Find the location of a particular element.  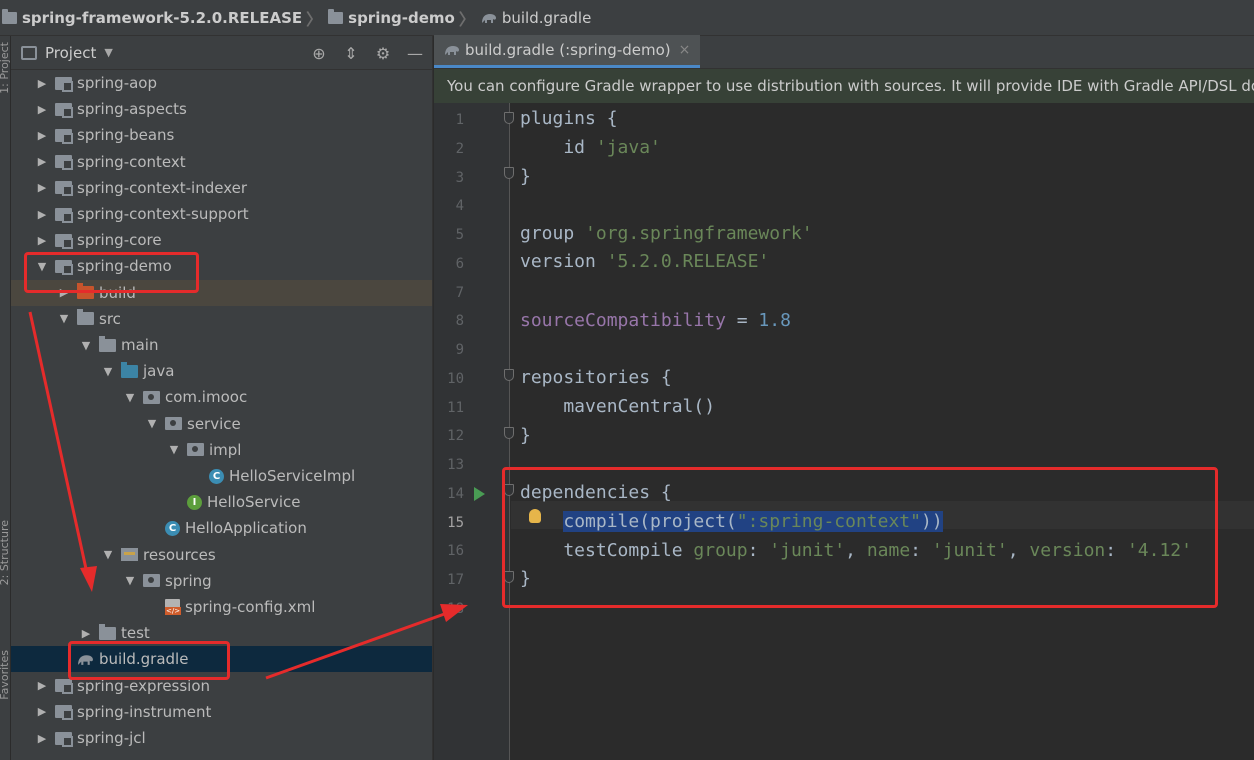

tree-item-spring-context-support: ▶ spring-context-support is located at coordinates (221, 214).